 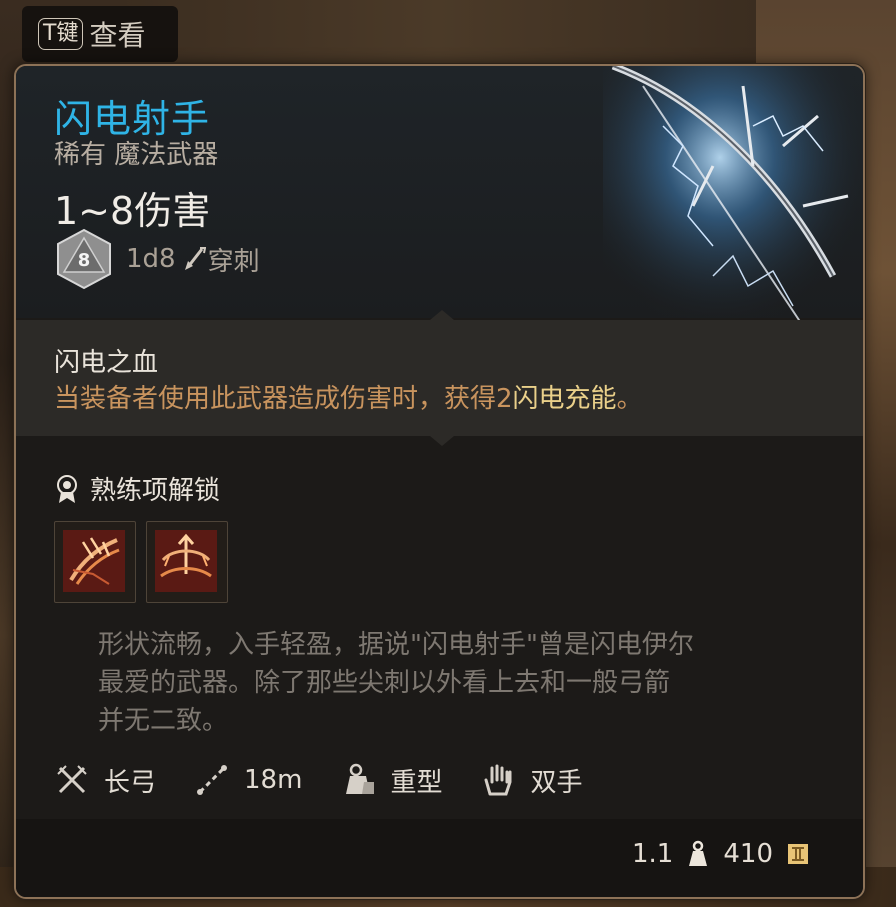 I want to click on inspect-label: 查看, so click(x=117, y=35).